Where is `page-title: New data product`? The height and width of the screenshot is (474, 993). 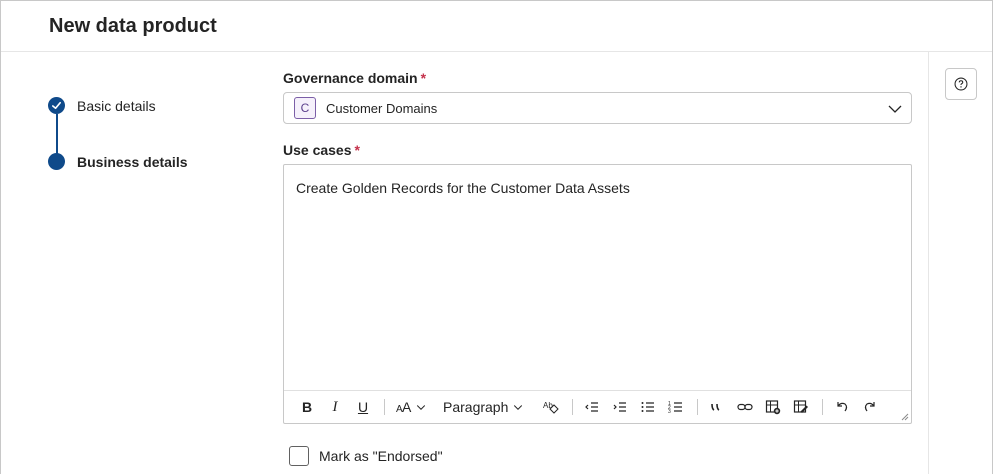
page-title: New data product is located at coordinates (133, 26).